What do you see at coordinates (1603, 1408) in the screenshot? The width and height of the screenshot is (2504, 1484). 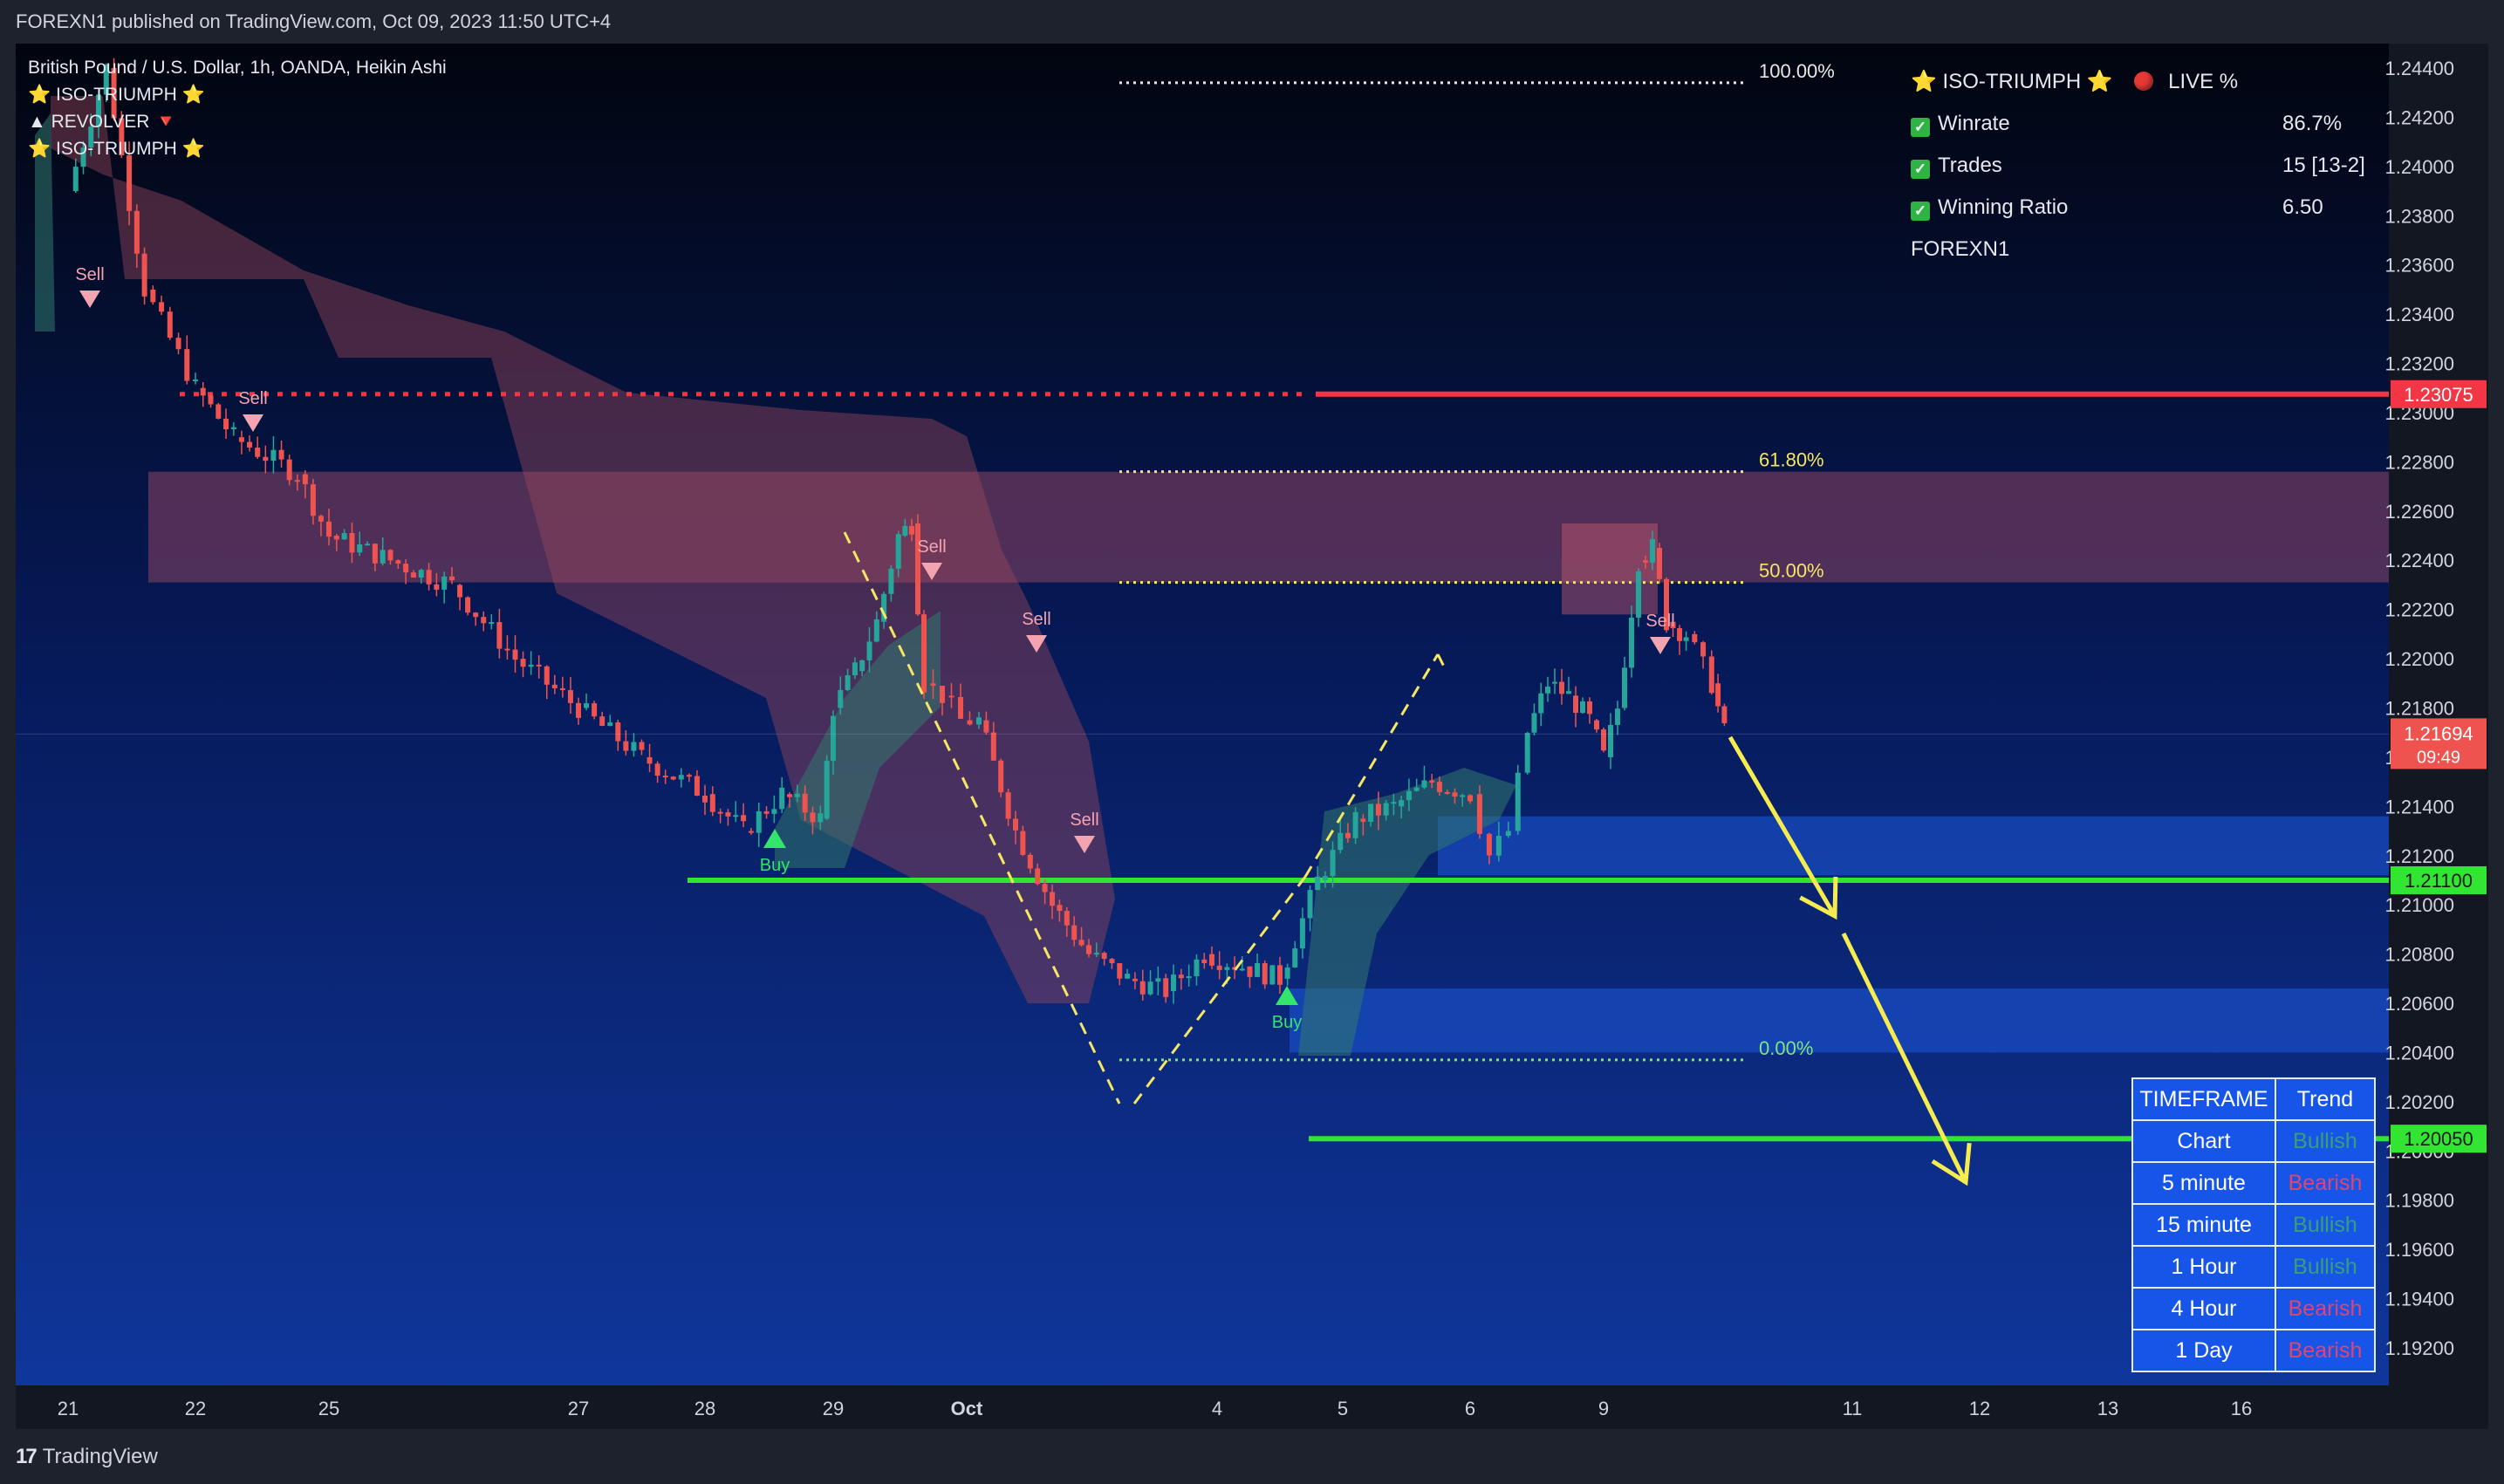 I see `x-tick-label: 9` at bounding box center [1603, 1408].